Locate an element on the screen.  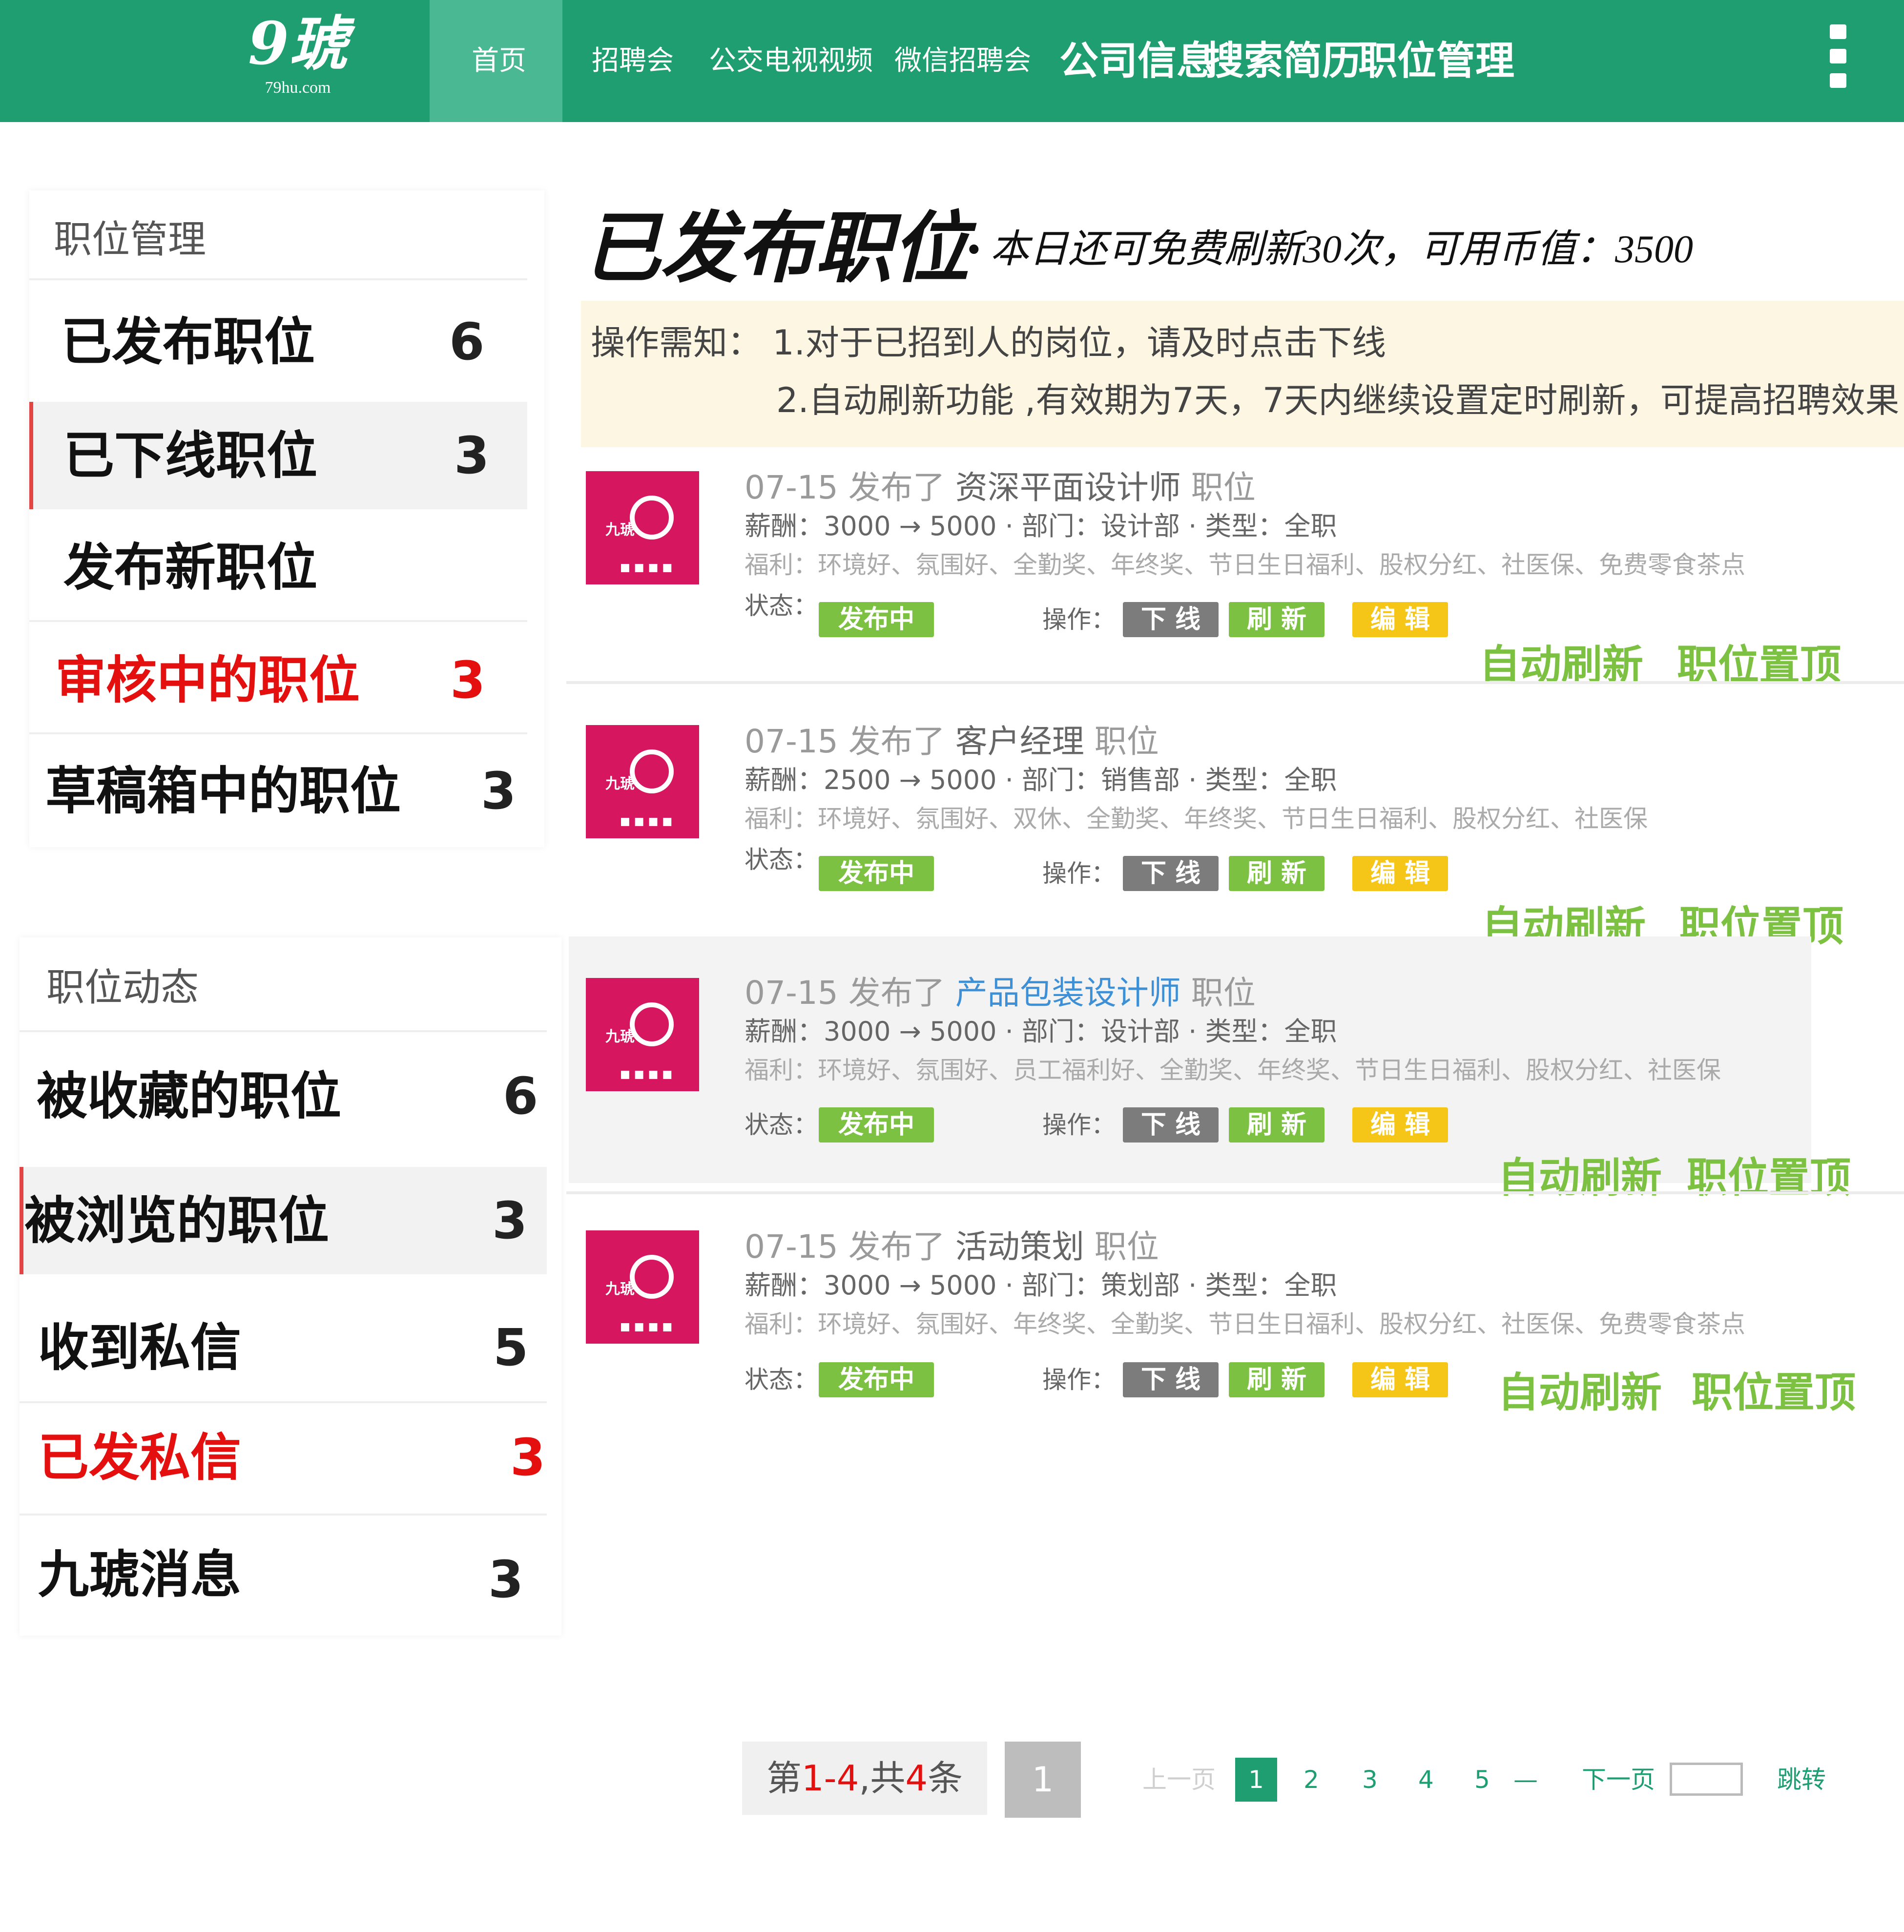
nav-job-management: 职位管理 is located at coordinates (1436, 61).